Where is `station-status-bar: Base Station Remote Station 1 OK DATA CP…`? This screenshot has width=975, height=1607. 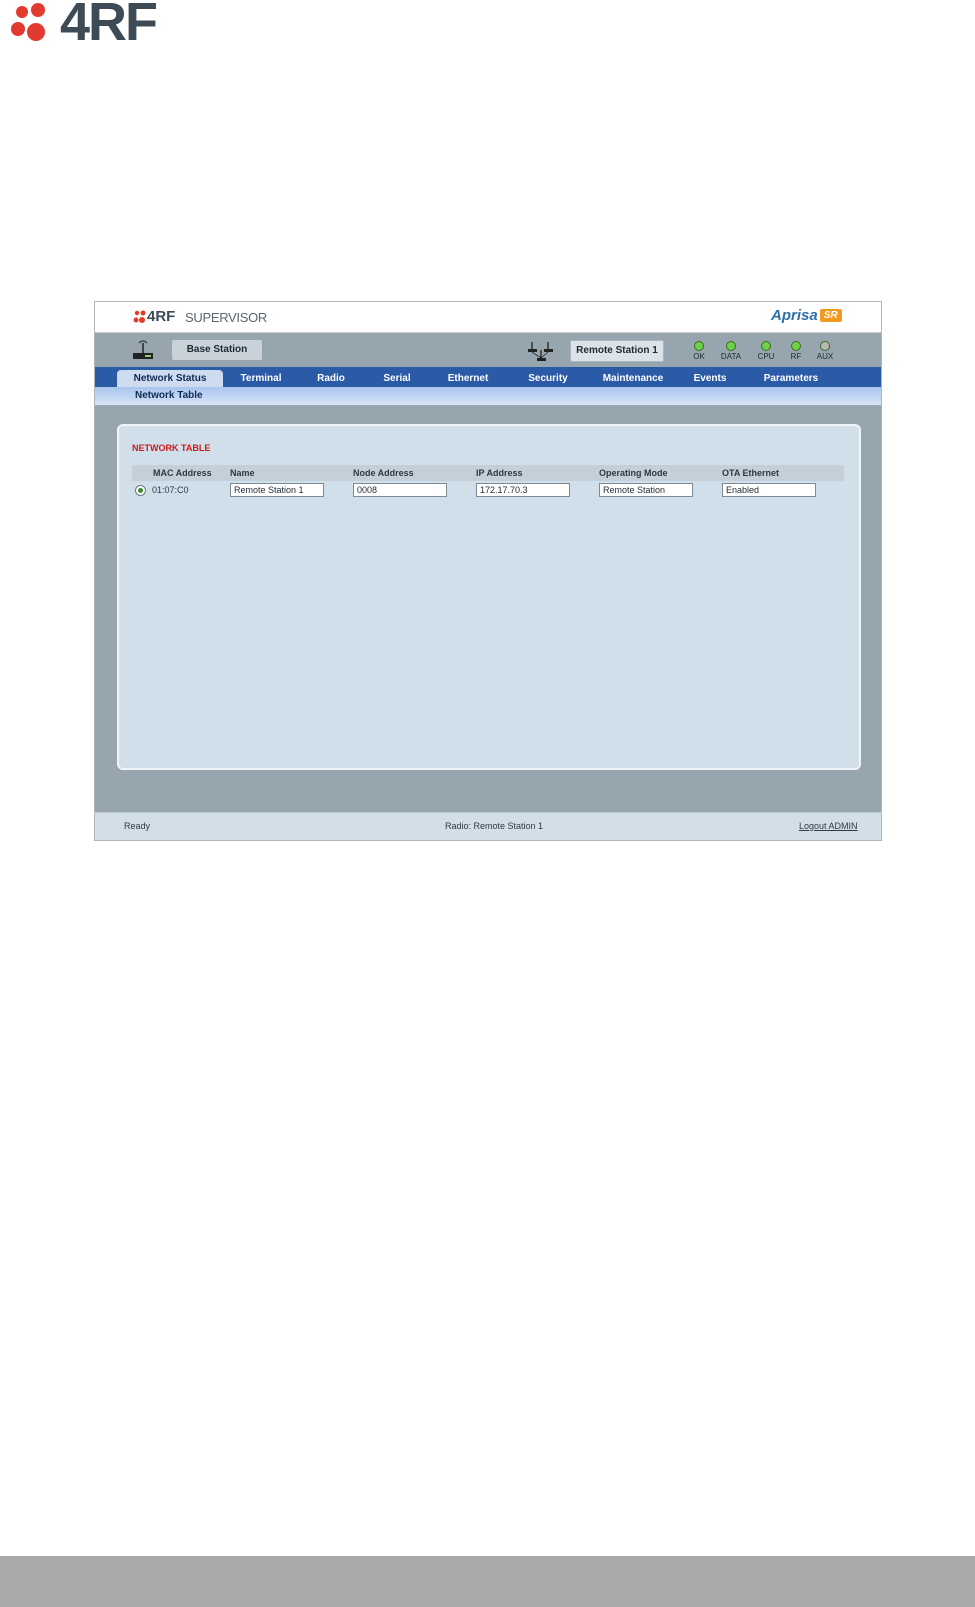 station-status-bar: Base Station Remote Station 1 OK DATA CP… is located at coordinates (488, 350).